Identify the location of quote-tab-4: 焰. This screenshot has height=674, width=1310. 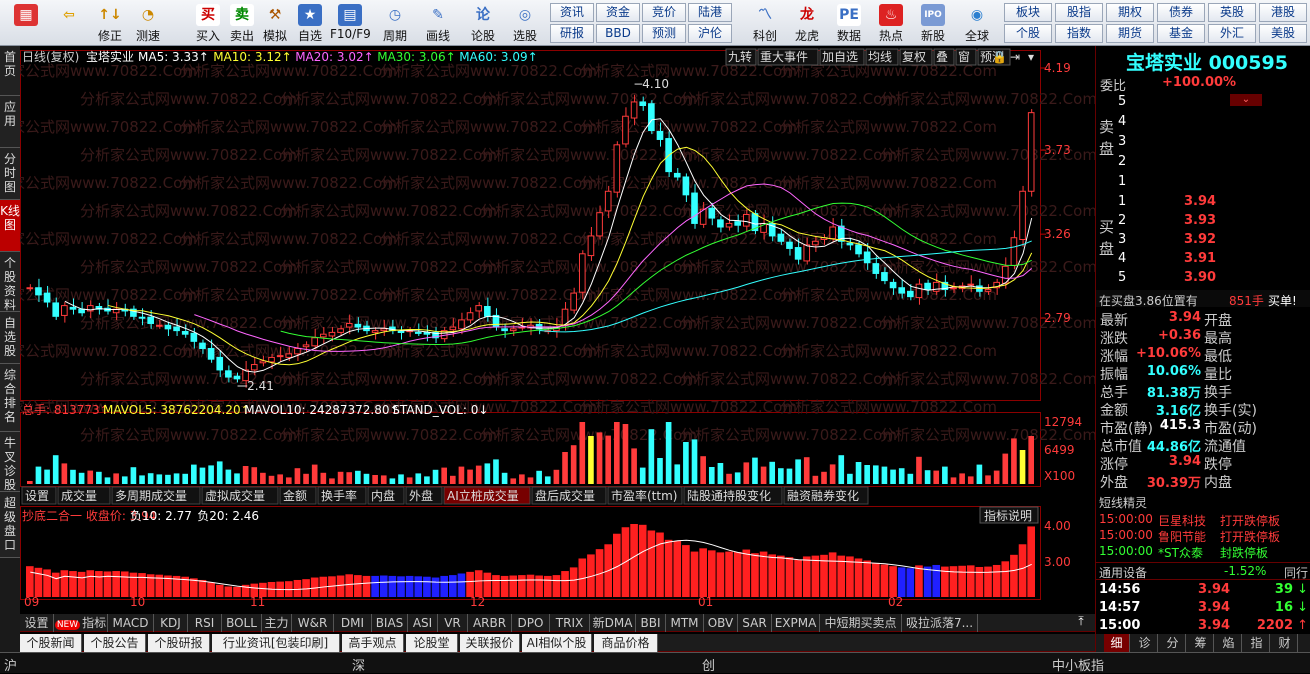
(1229, 643).